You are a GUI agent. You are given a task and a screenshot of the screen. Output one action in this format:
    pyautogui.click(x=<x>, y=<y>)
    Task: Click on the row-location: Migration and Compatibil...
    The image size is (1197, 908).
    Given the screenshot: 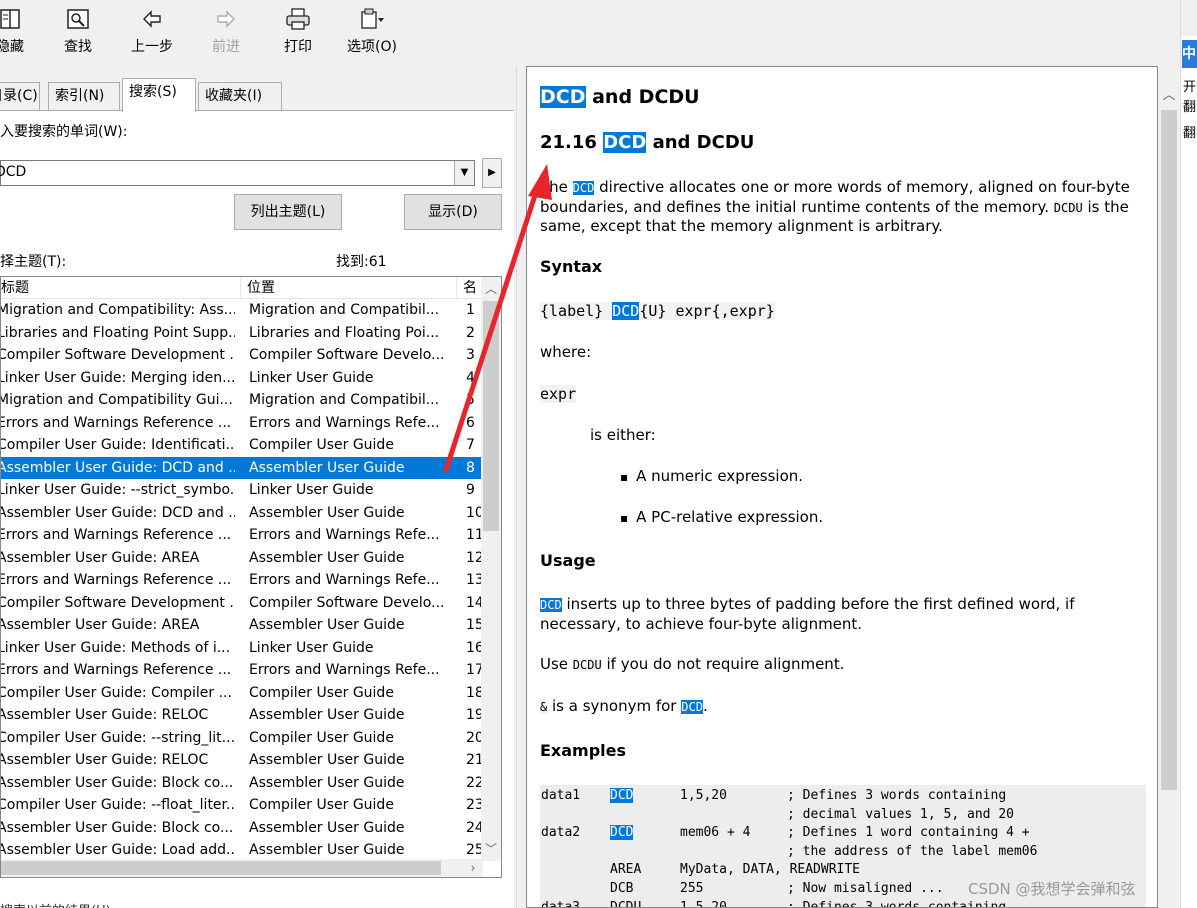 What is the action you would take?
    pyautogui.click(x=344, y=310)
    